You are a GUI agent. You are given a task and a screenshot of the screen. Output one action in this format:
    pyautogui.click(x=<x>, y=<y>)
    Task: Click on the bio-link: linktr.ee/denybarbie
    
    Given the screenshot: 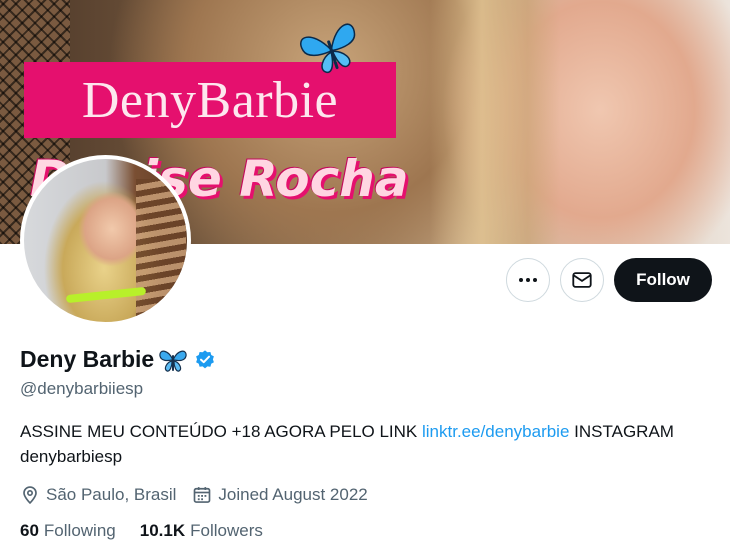 What is the action you would take?
    pyautogui.click(x=495, y=431)
    